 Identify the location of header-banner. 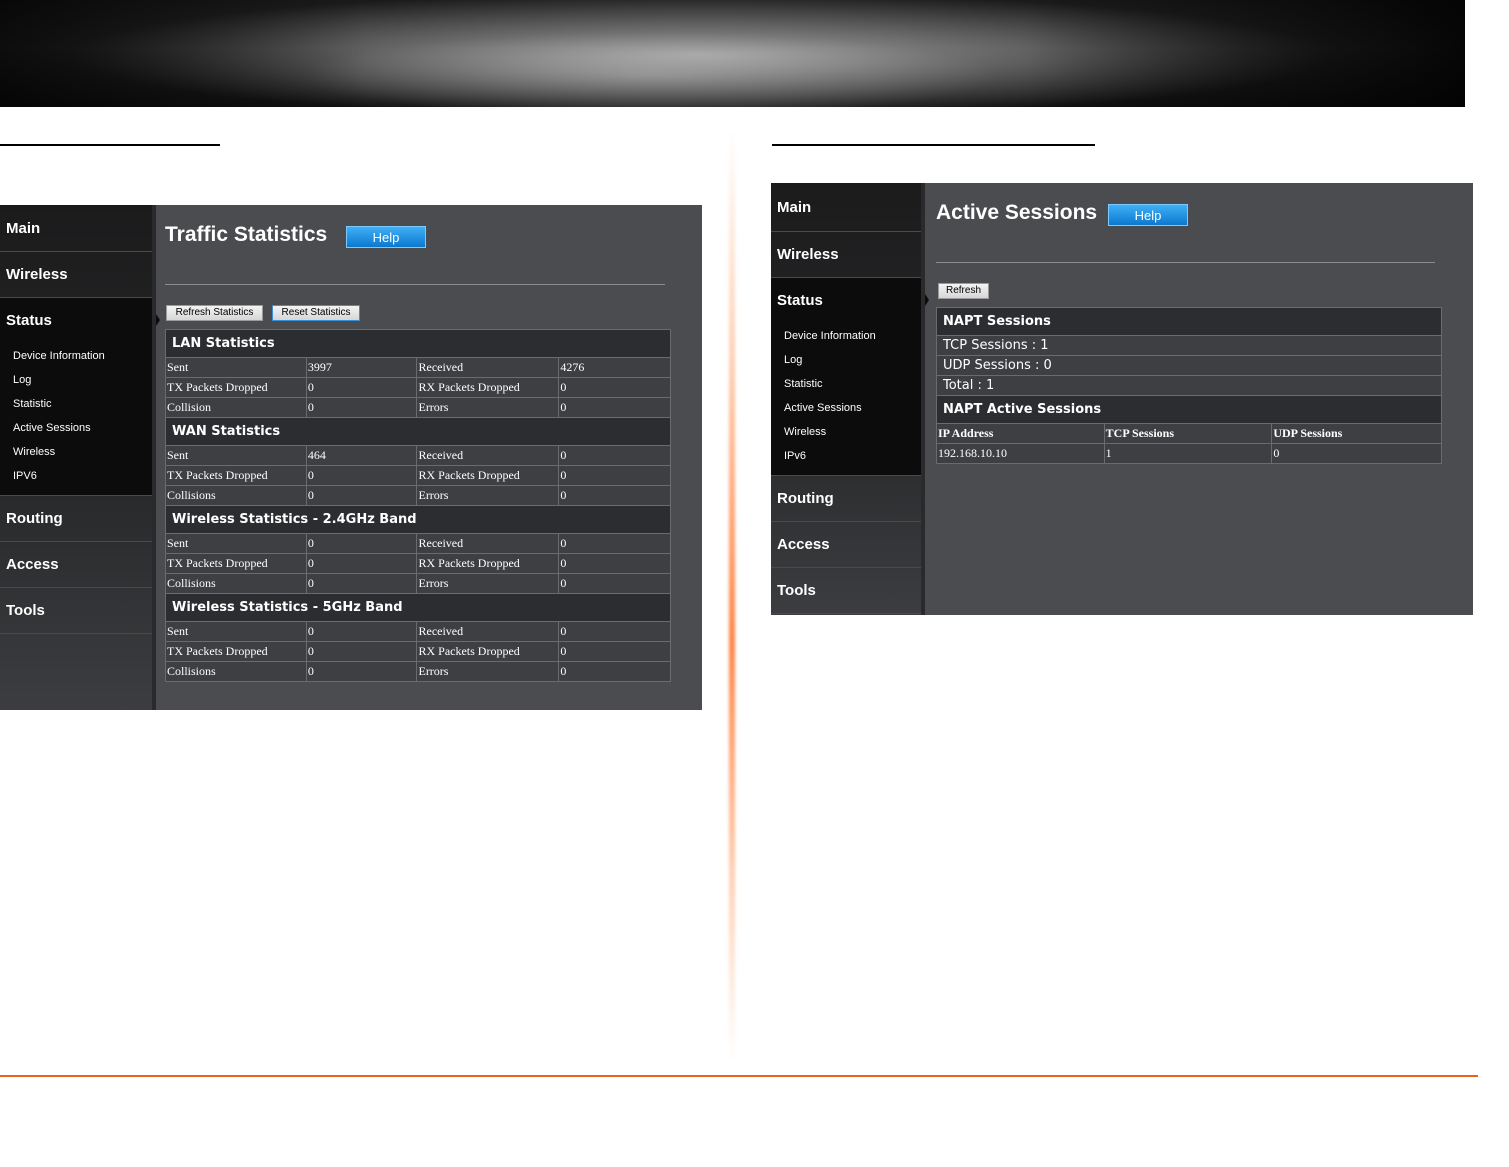
(732, 53).